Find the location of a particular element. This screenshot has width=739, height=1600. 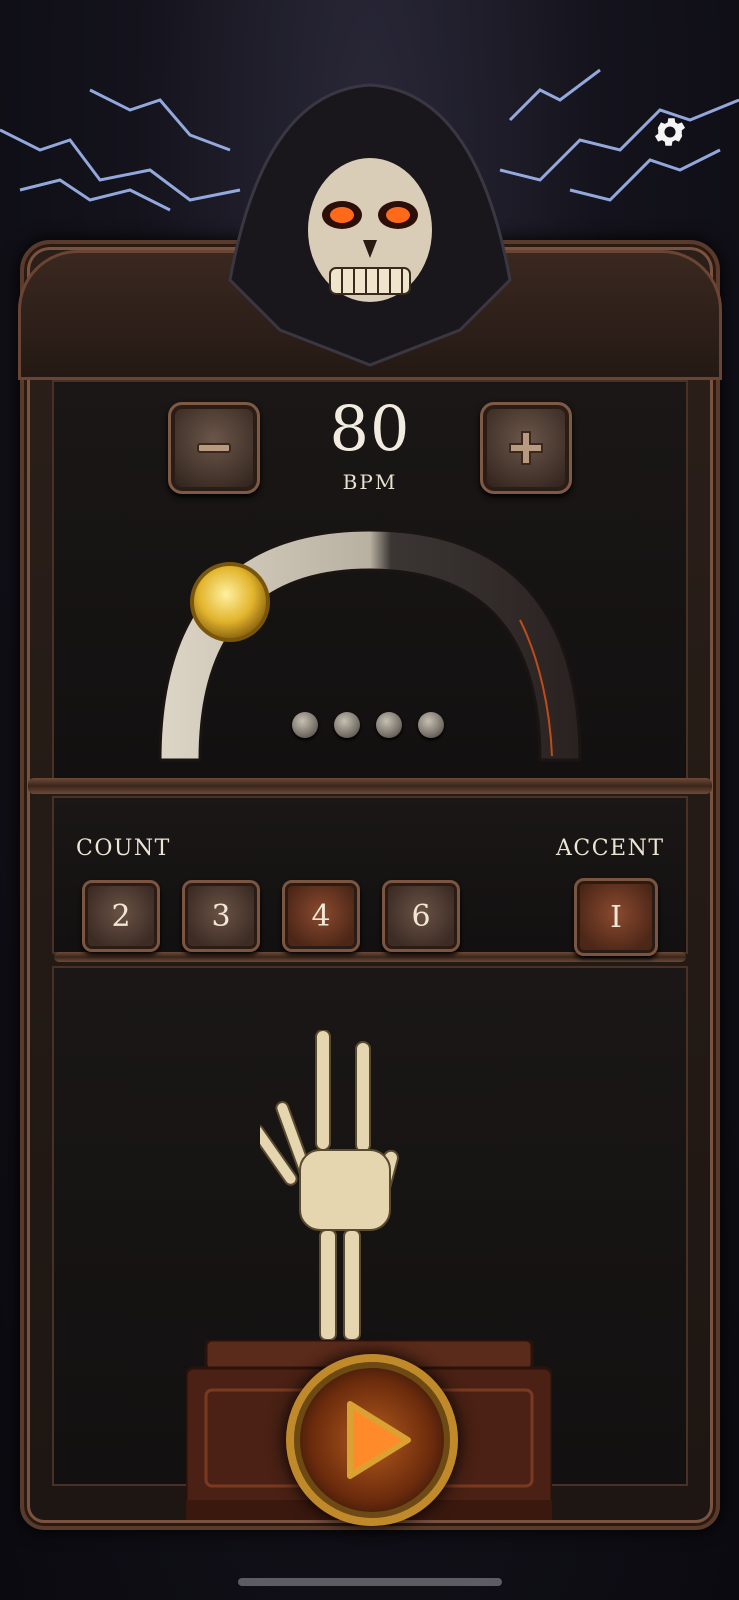

frame-divider is located at coordinates (370, 786).